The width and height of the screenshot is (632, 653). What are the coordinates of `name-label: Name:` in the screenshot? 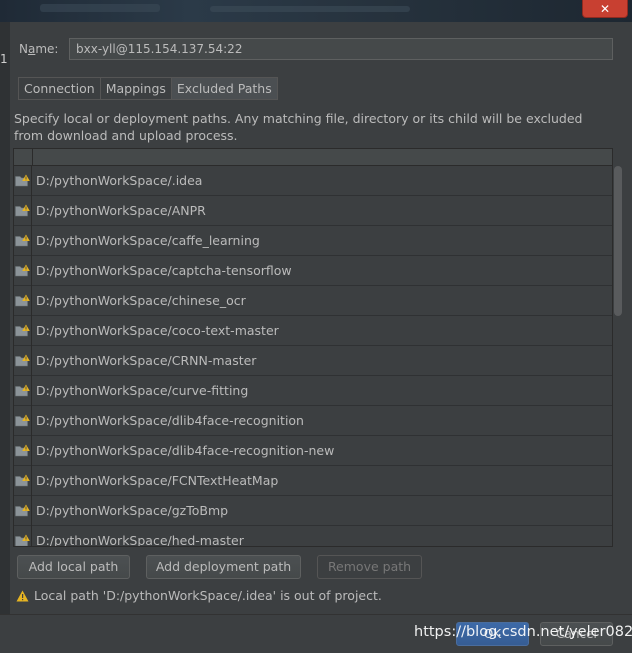 It's located at (39, 49).